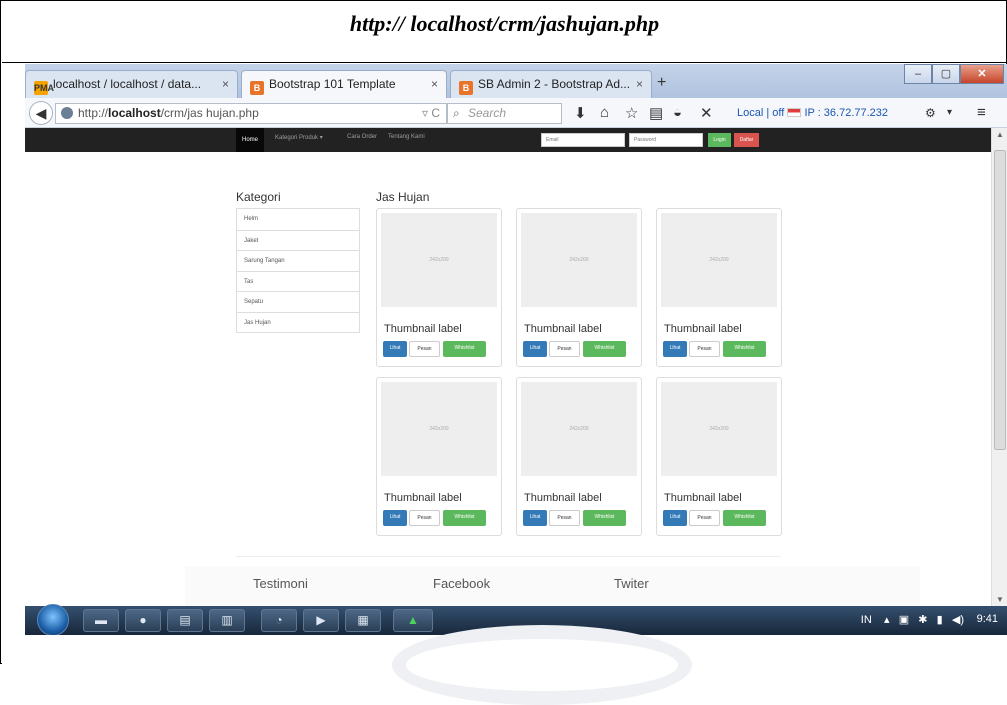  Describe the element at coordinates (930, 113) in the screenshot. I see `extension-icon: ⚙` at that location.